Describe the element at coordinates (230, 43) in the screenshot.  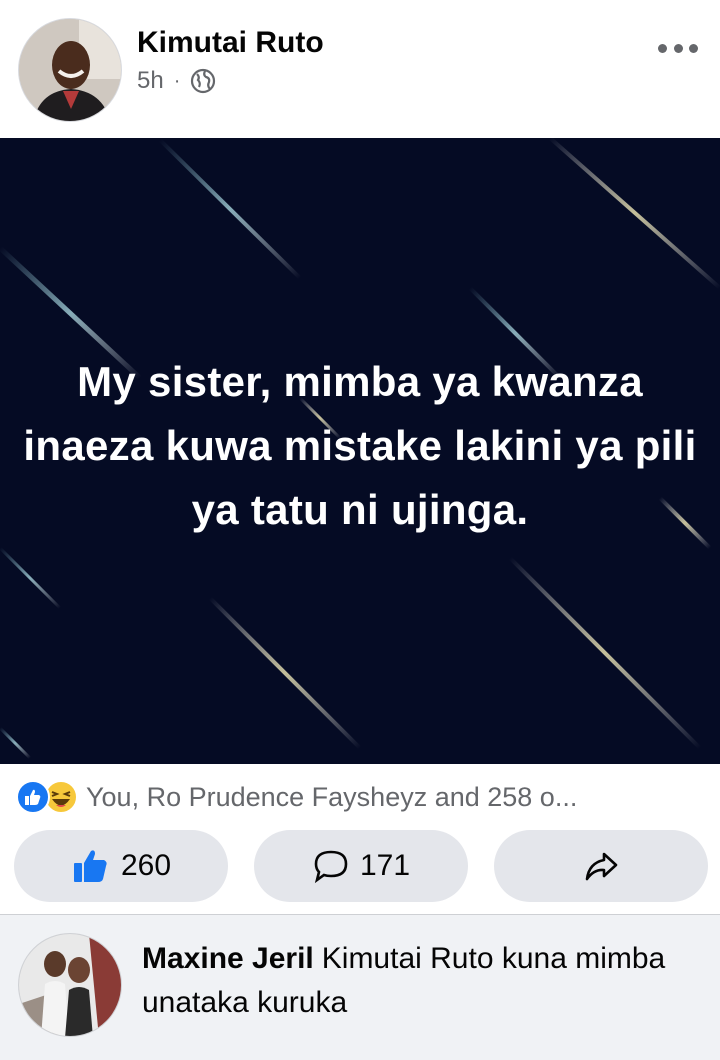
I see `author-name: Kimutai Ruto` at that location.